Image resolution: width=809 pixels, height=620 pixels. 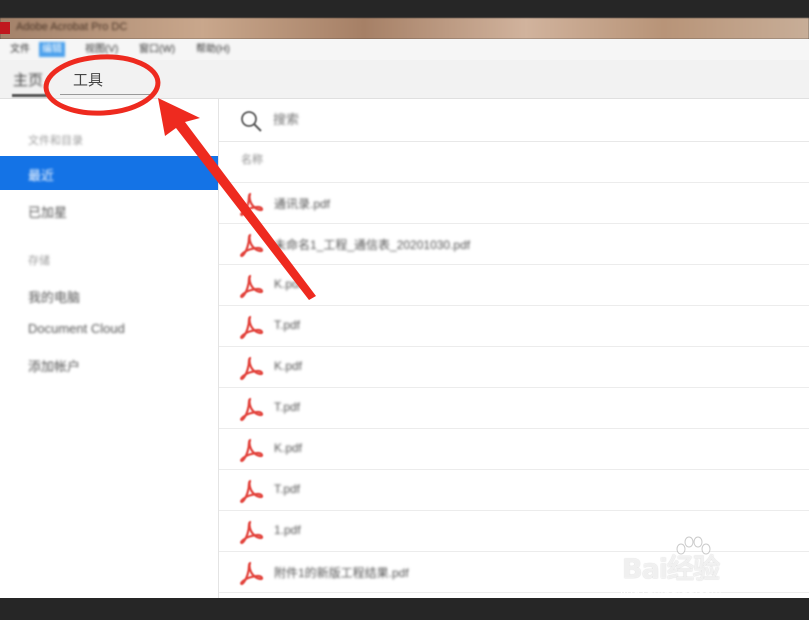 I want to click on sidebar-heading-storage: 存储, so click(x=39, y=261).